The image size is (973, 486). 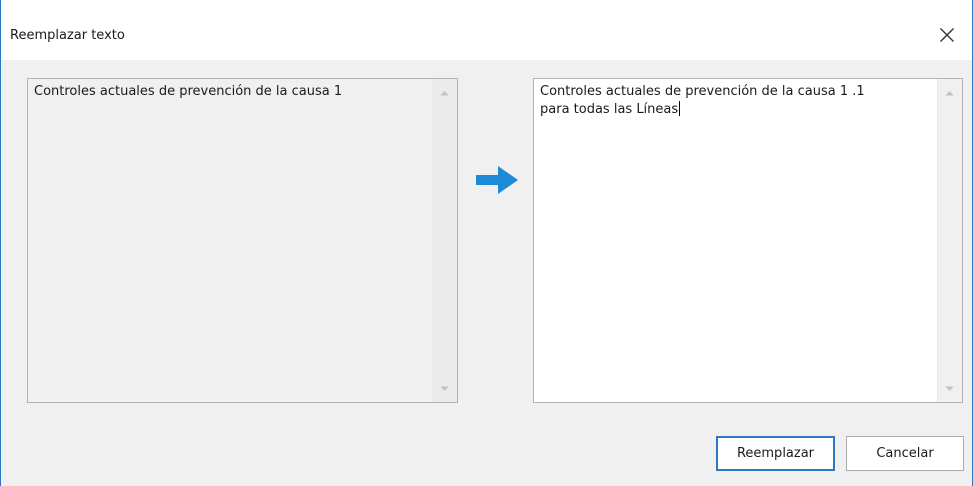 I want to click on arrow-right-icon, so click(x=497, y=180).